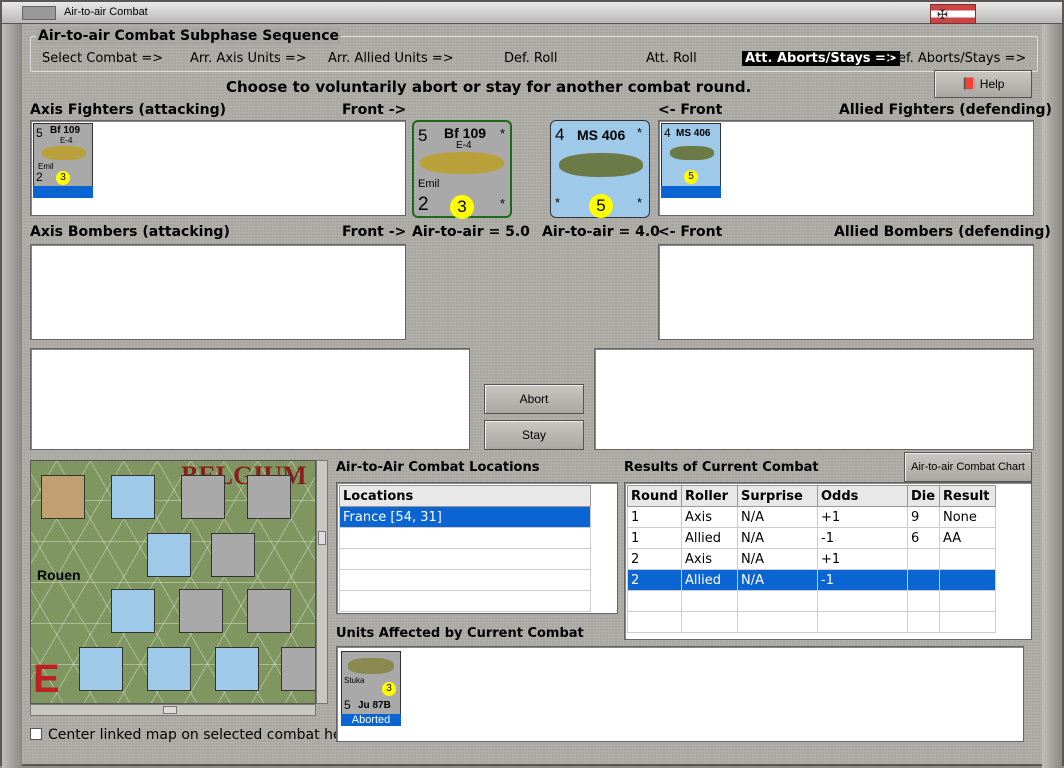  What do you see at coordinates (102, 58) in the screenshot?
I see `subphase-step: Select Combat =>` at bounding box center [102, 58].